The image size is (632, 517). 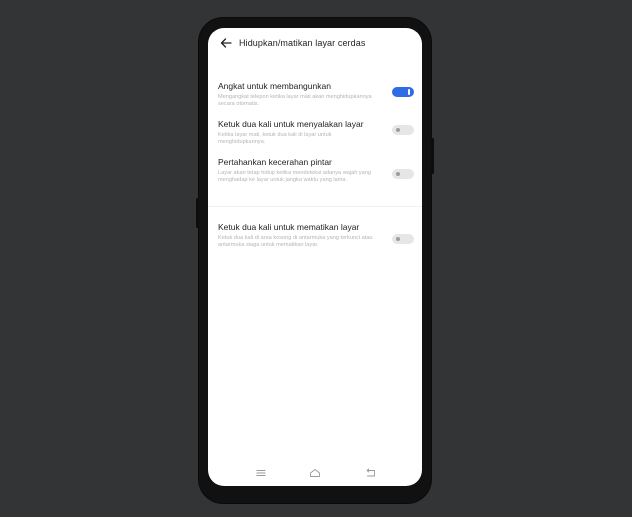 I want to click on nav-back-button, so click(x=371, y=473).